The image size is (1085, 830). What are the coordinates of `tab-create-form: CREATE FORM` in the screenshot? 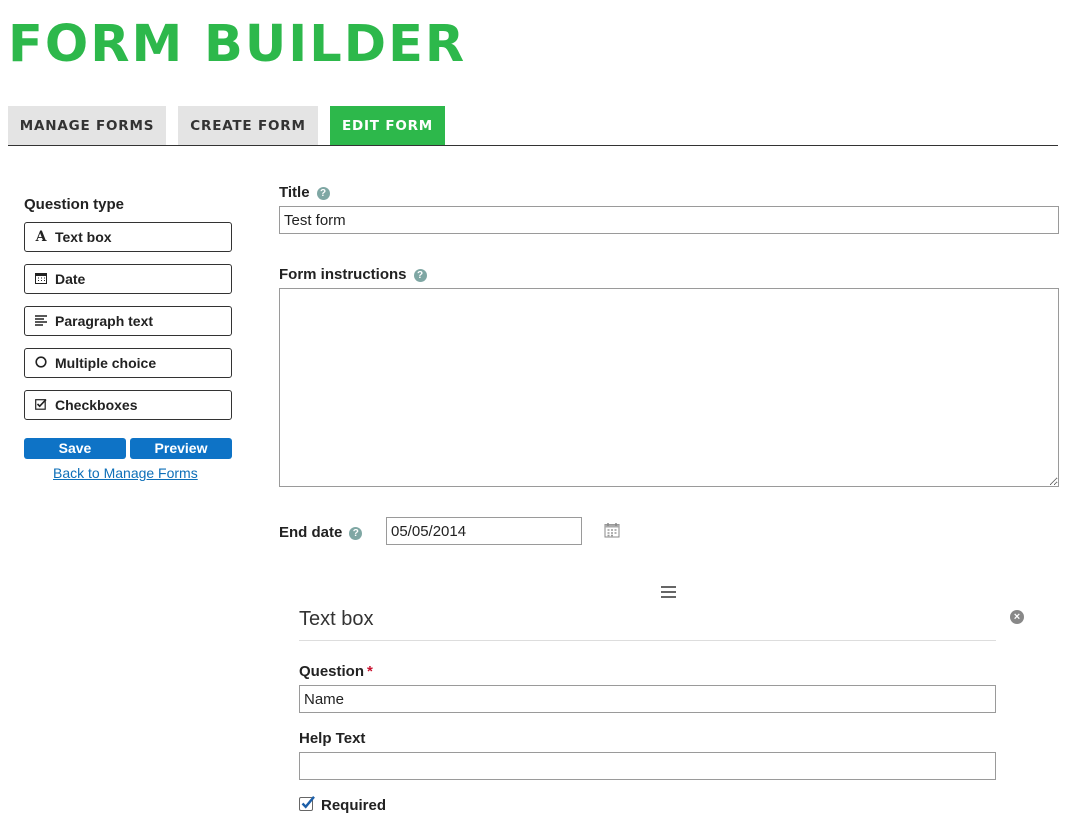 It's located at (248, 125).